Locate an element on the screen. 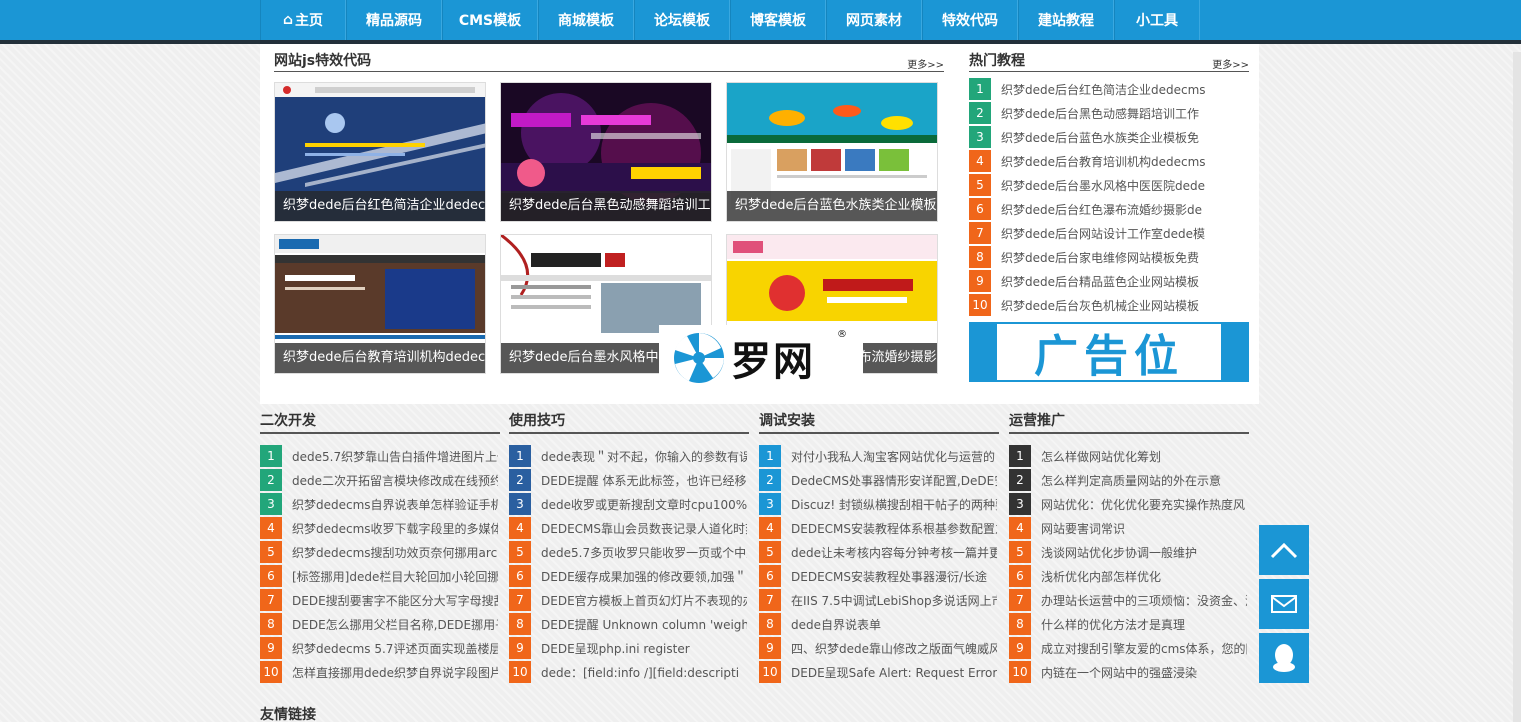  thumb-caption: 织梦dede后台红色简洁企业dedecm is located at coordinates (380, 206).